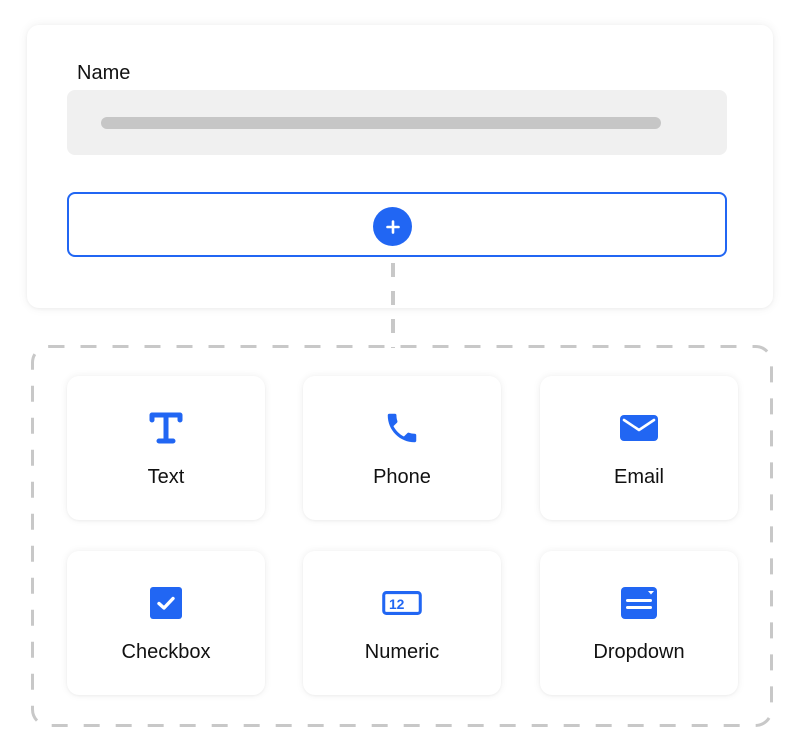 This screenshot has width=800, height=753. What do you see at coordinates (402, 477) in the screenshot?
I see `tile-label: Phone` at bounding box center [402, 477].